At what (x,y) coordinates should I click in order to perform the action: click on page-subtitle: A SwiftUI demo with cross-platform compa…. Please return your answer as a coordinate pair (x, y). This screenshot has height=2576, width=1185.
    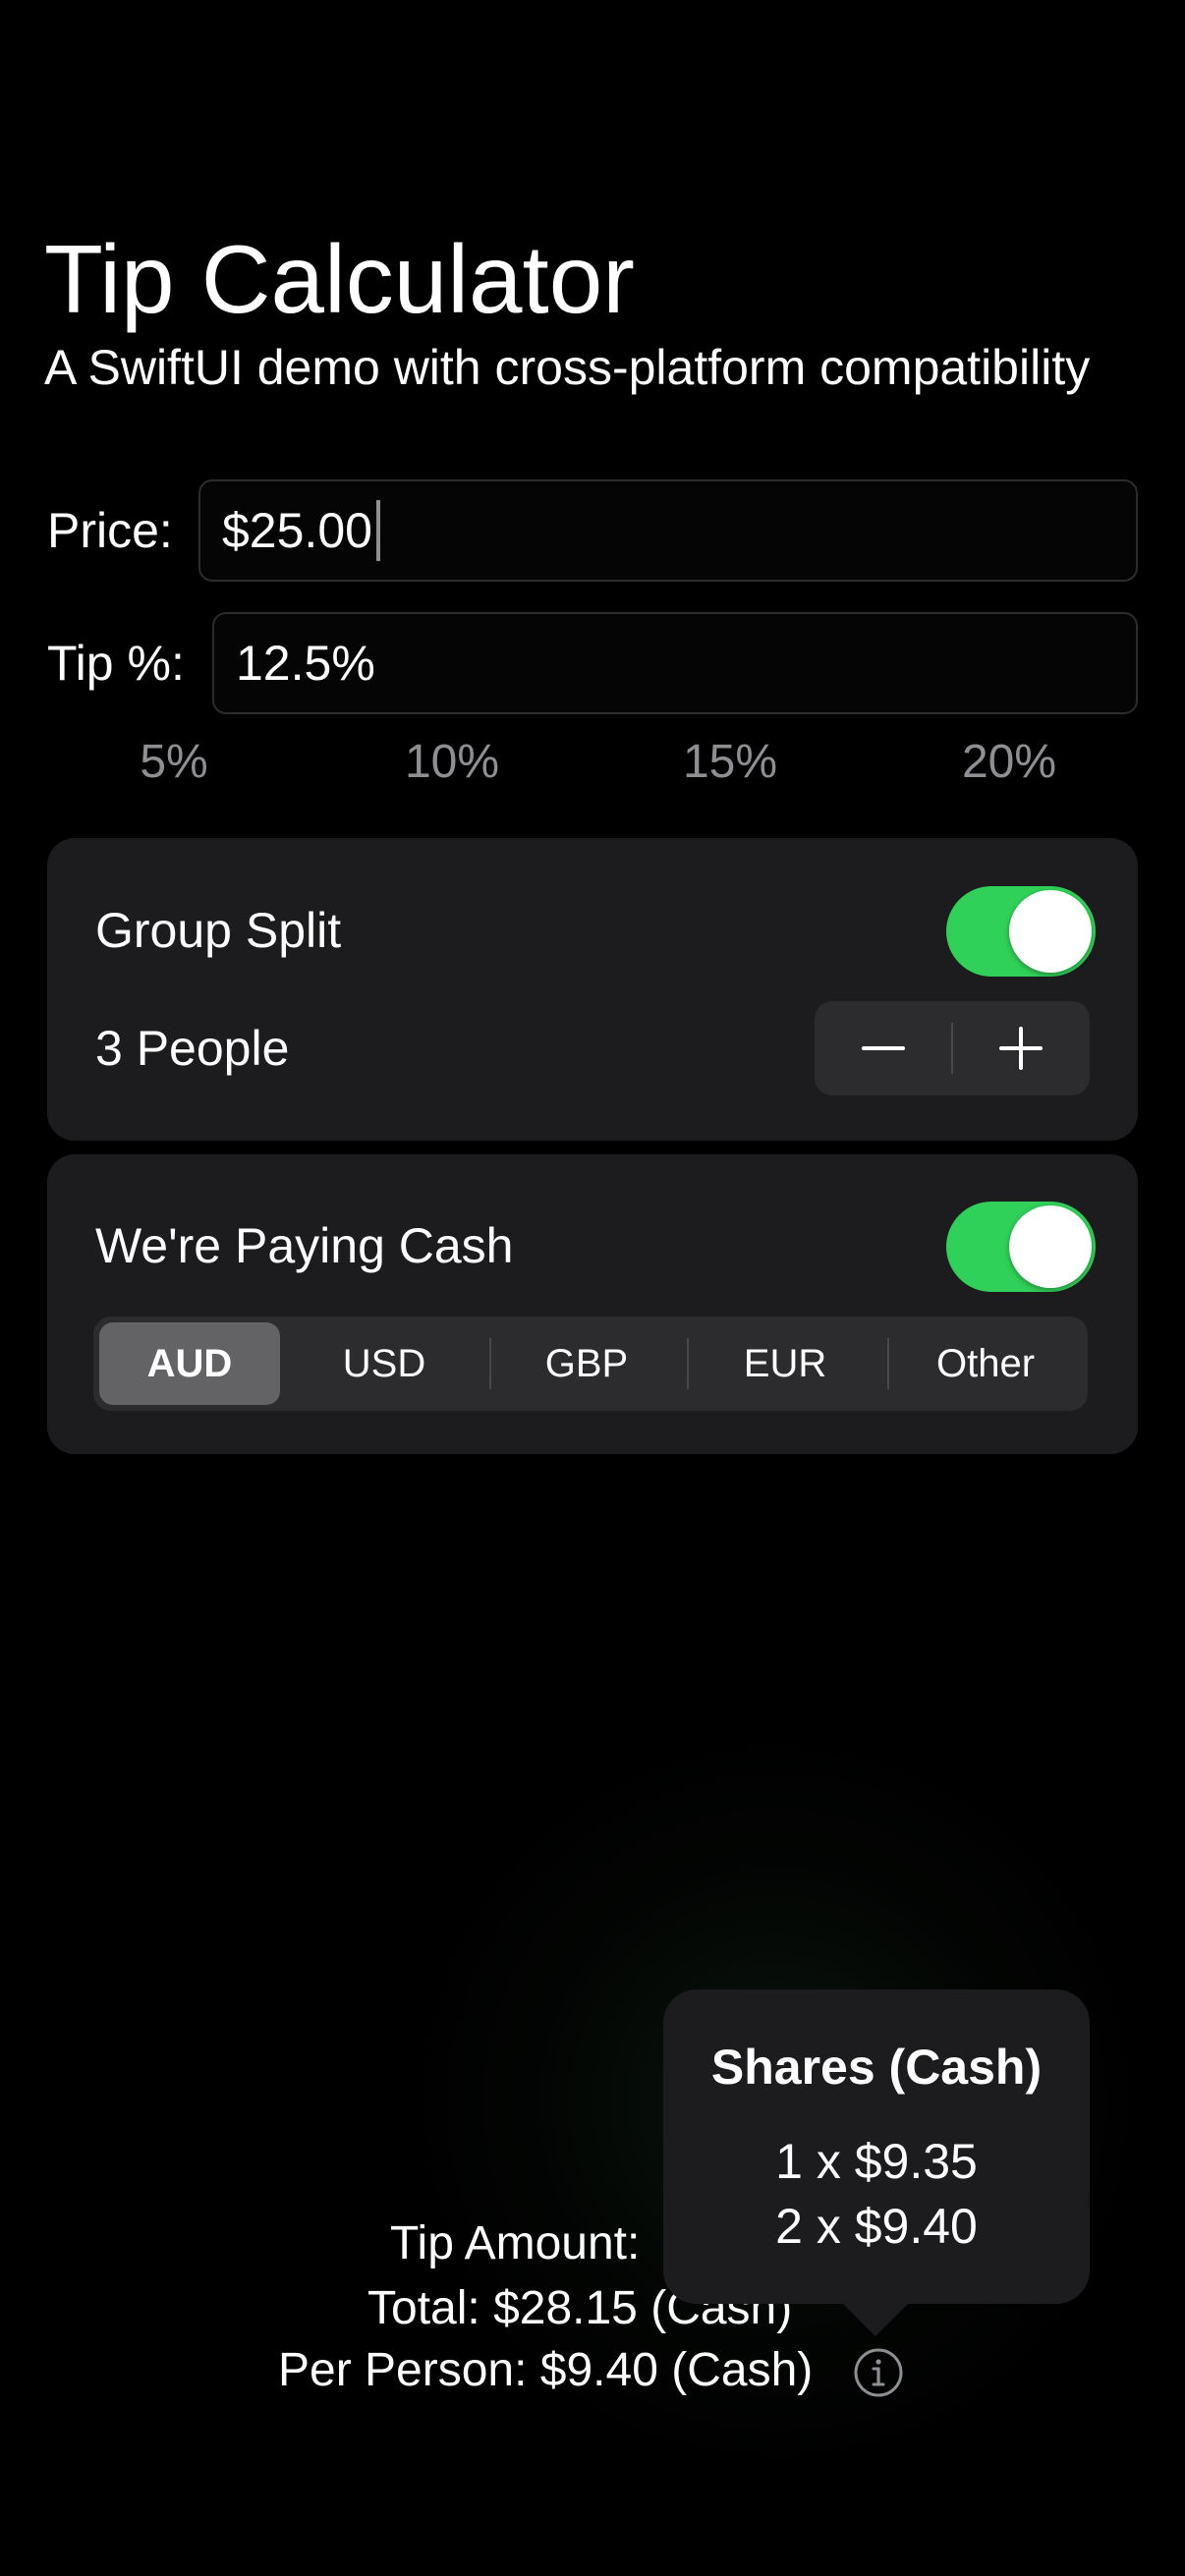
    Looking at the image, I should click on (567, 367).